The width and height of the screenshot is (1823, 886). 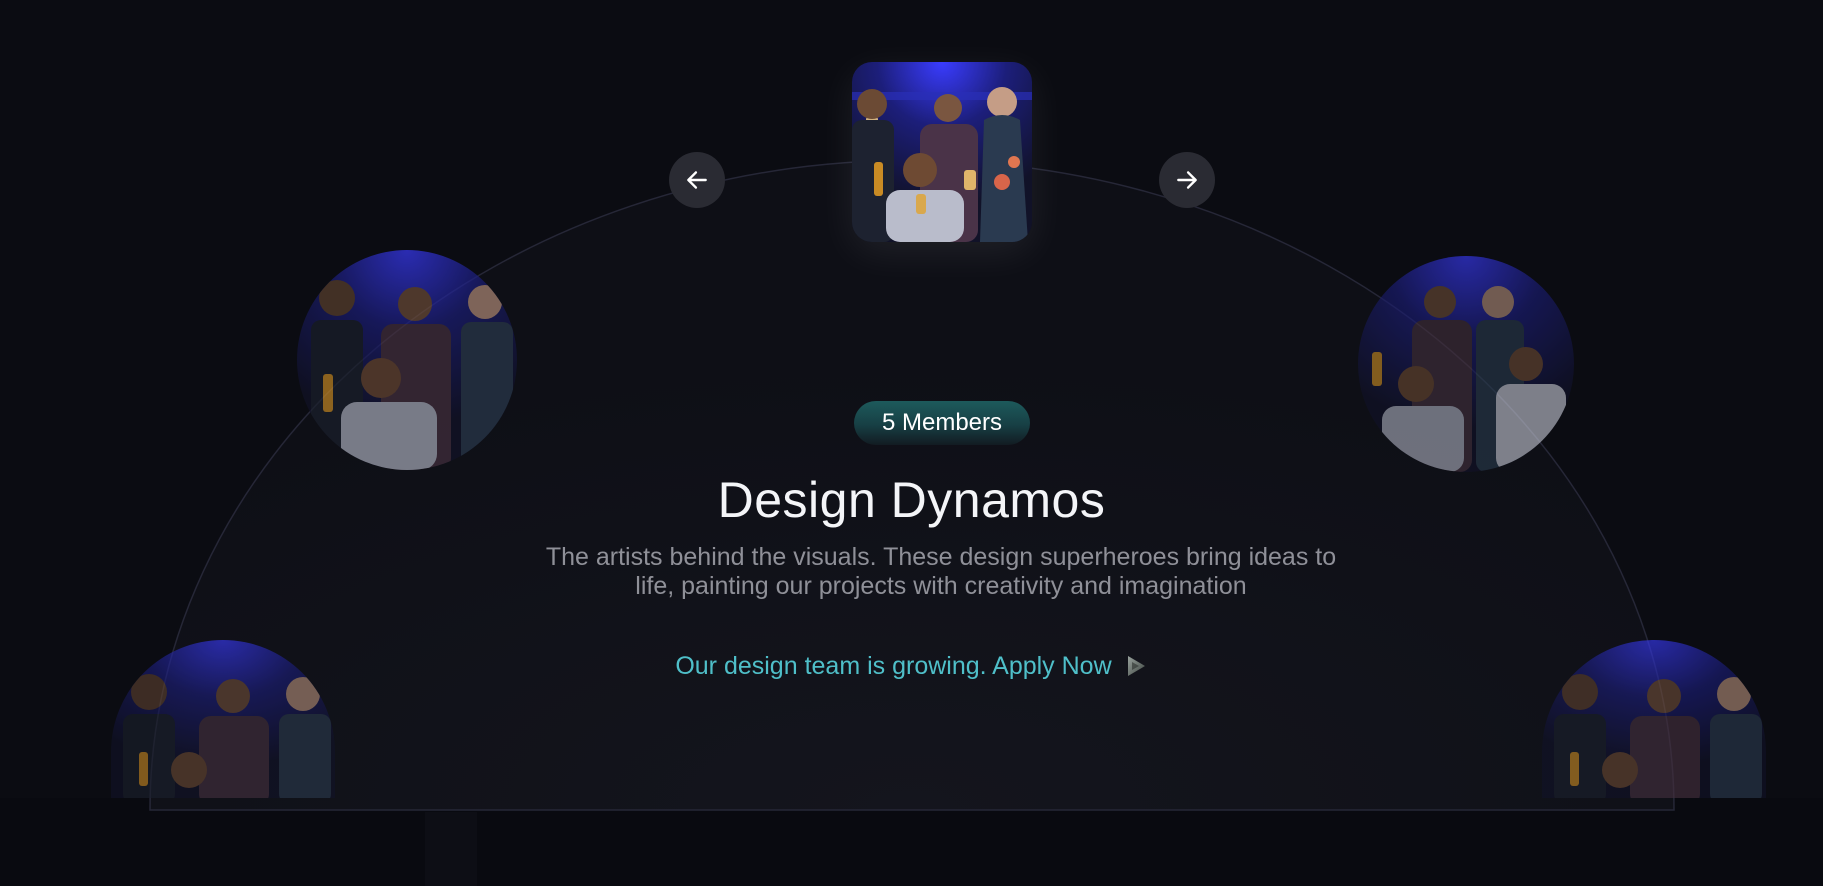 I want to click on team-photo-right, so click(x=1466, y=364).